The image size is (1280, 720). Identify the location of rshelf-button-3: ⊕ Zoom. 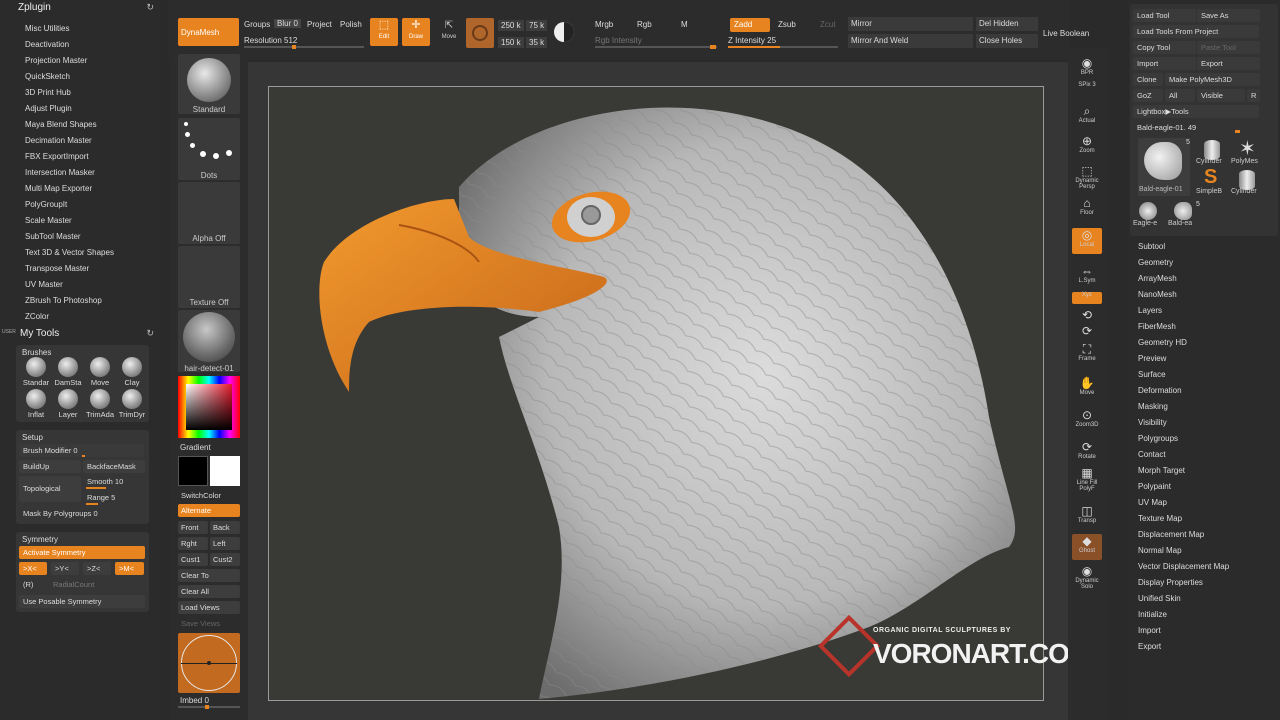
(1087, 147).